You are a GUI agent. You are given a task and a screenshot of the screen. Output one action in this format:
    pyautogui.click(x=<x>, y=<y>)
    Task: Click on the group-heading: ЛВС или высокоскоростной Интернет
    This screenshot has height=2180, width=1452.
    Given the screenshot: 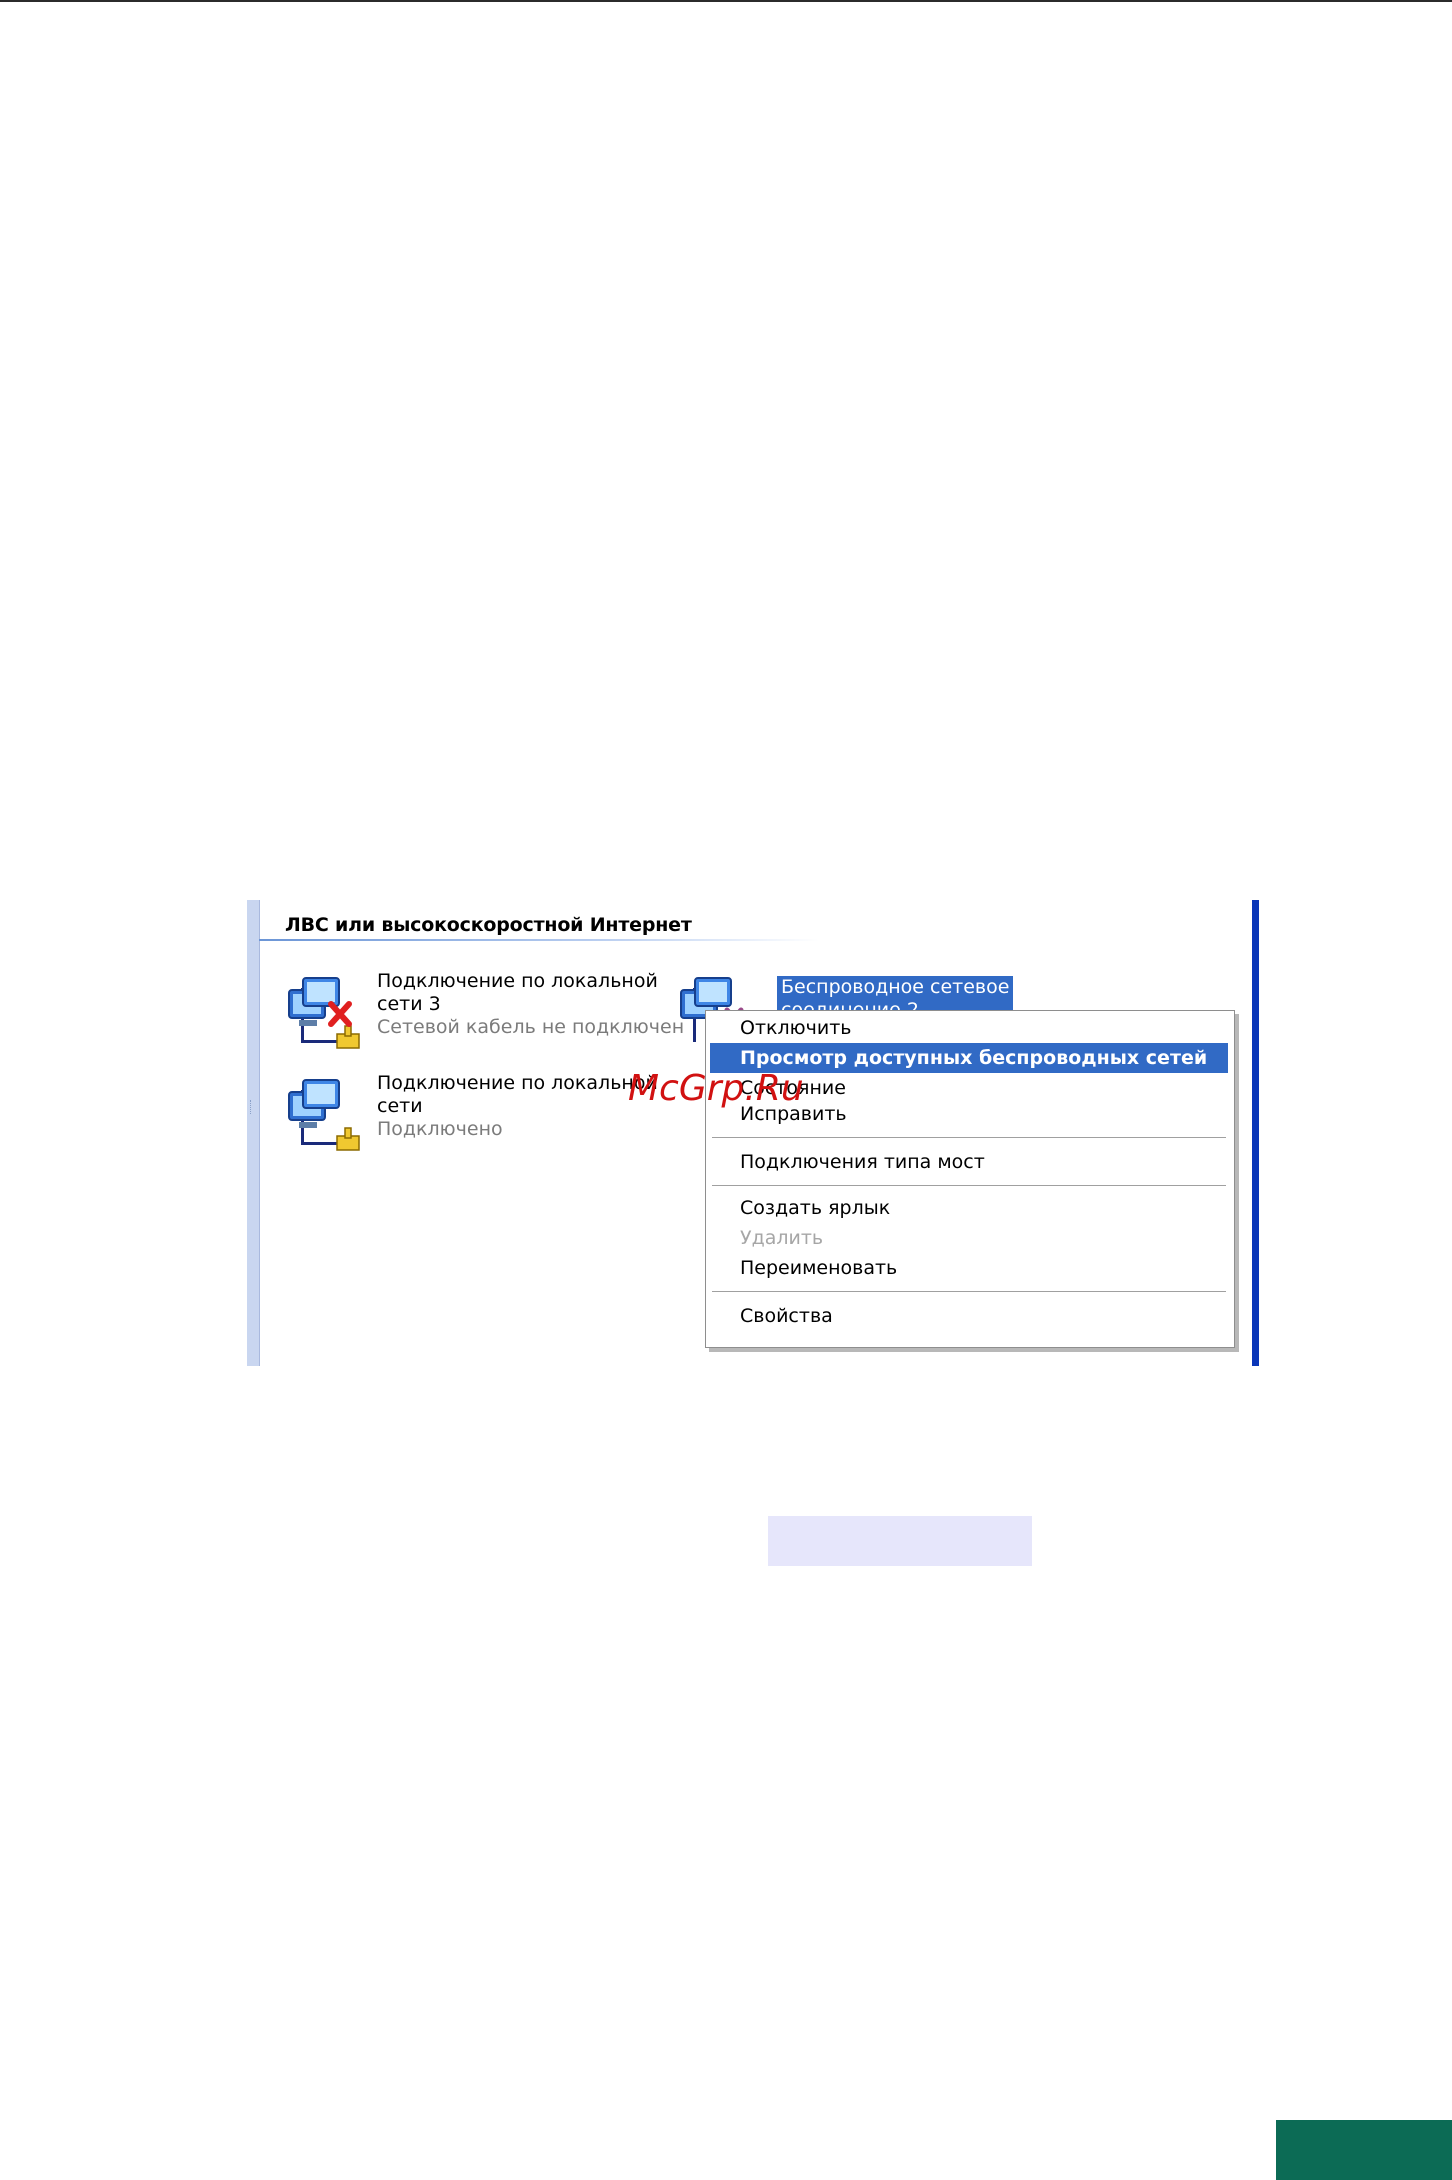 What is the action you would take?
    pyautogui.click(x=488, y=925)
    